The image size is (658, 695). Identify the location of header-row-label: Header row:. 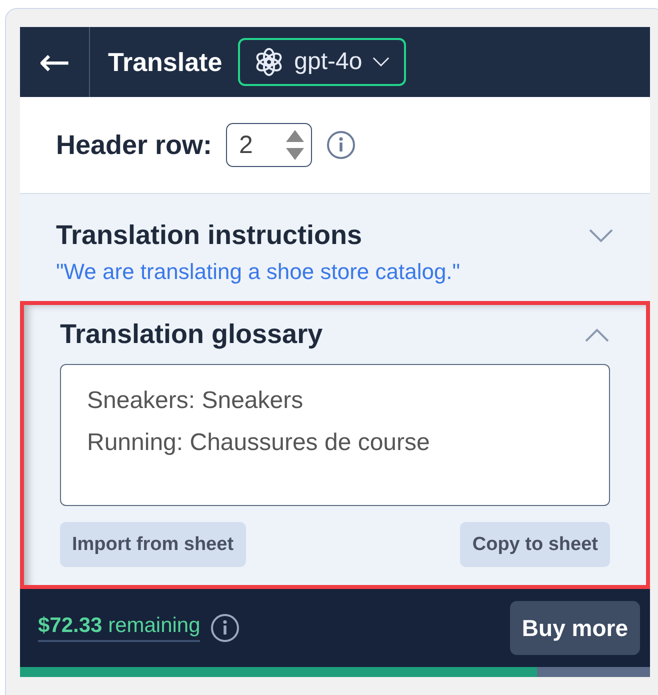
(134, 145).